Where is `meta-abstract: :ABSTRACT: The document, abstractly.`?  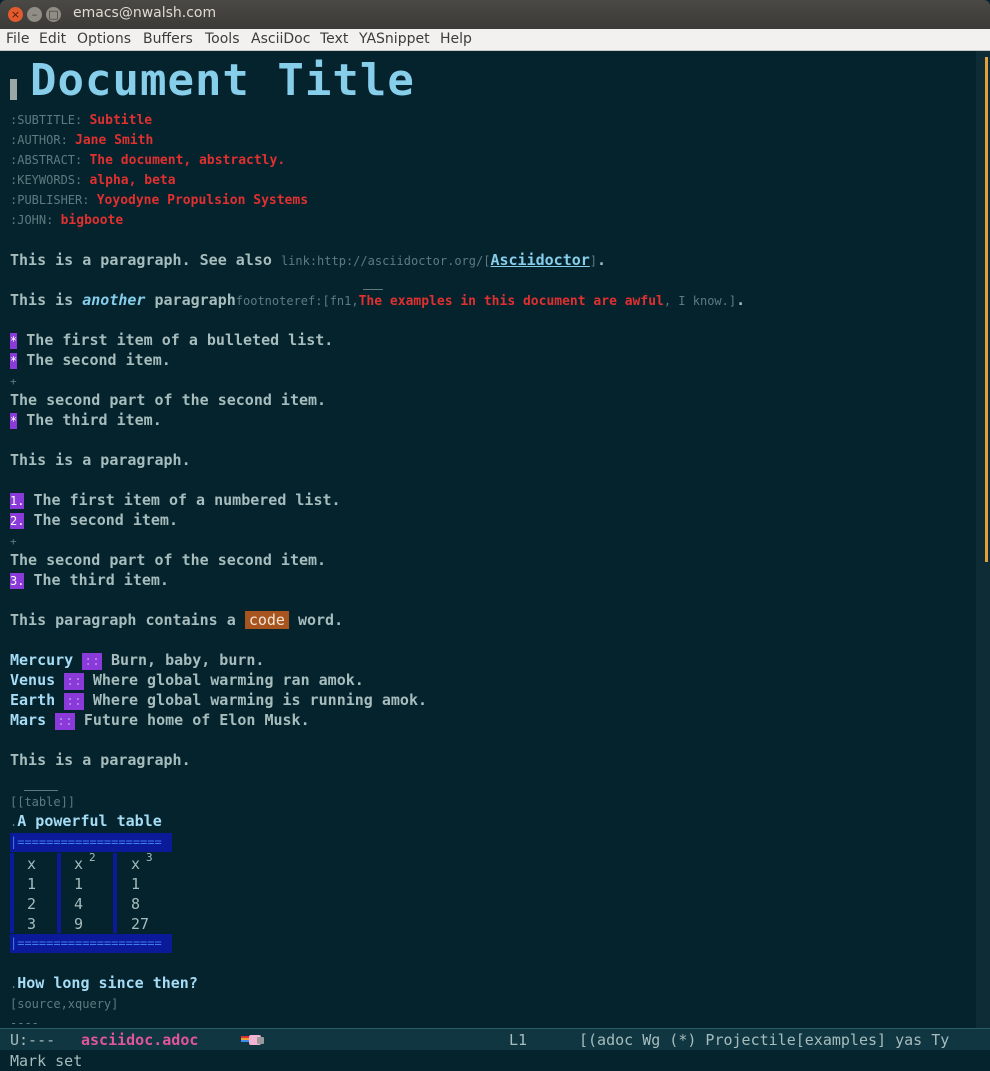
meta-abstract: :ABSTRACT: The document, abstractly. is located at coordinates (147, 160).